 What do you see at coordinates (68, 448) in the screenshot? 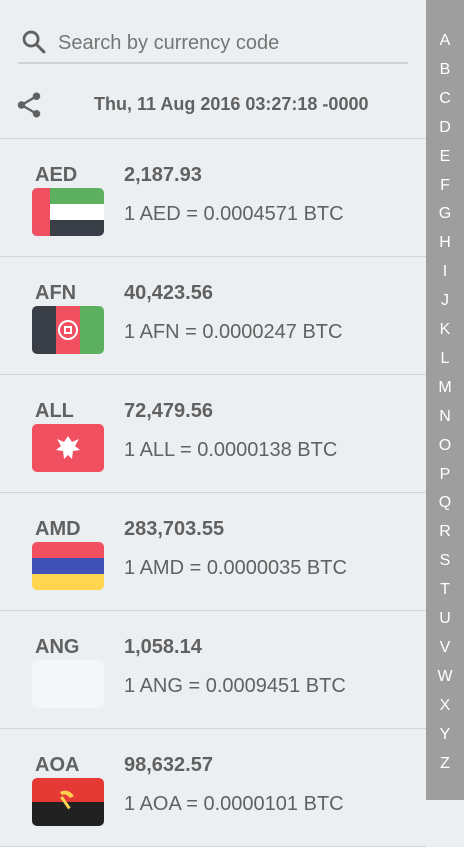
I see `albania-flag-icon` at bounding box center [68, 448].